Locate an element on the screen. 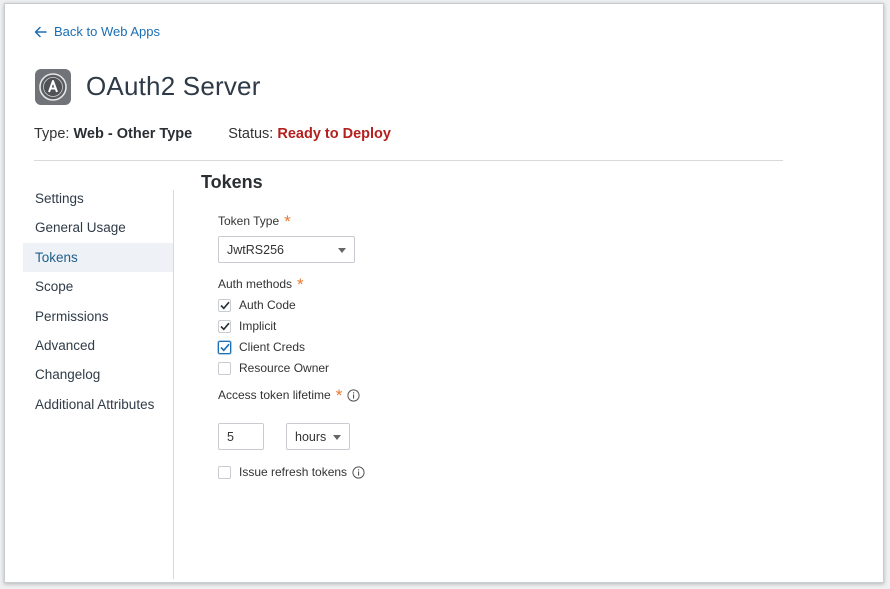 The image size is (890, 589). lifetime-unit-value: hours is located at coordinates (311, 436).